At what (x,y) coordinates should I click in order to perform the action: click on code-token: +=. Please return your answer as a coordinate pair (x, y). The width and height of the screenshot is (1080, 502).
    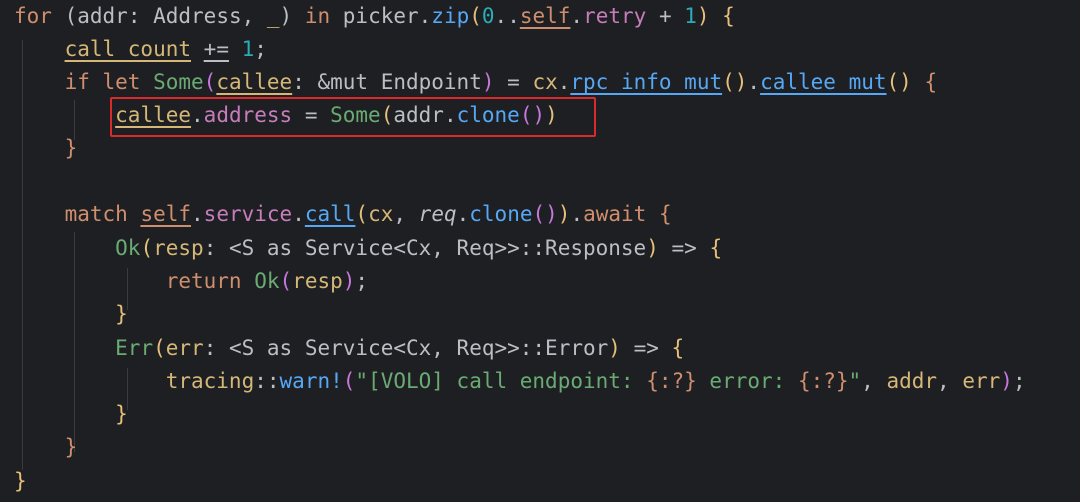
    Looking at the image, I should click on (216, 49).